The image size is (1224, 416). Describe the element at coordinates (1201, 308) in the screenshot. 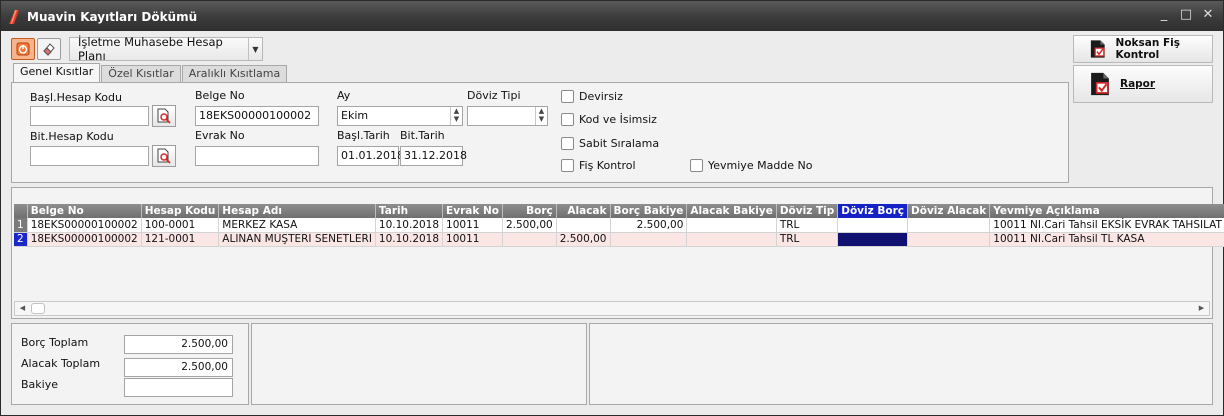

I see `scroll-right-icon: ▶` at that location.